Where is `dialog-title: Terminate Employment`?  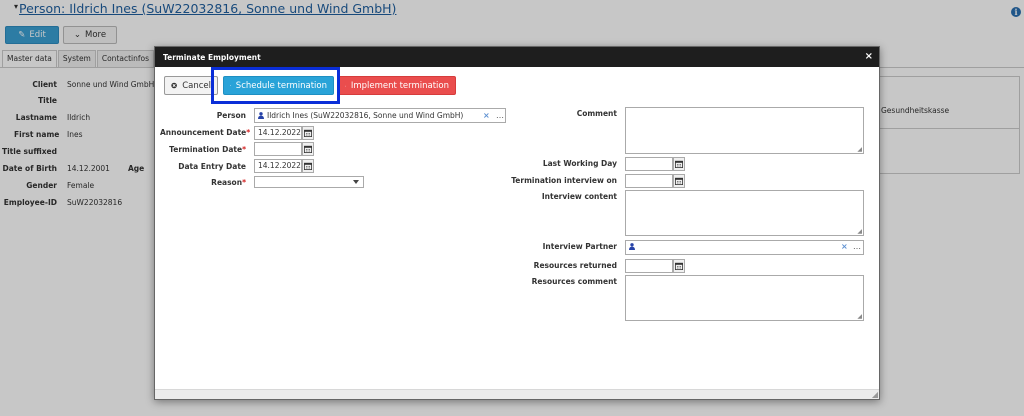 dialog-title: Terminate Employment is located at coordinates (212, 57).